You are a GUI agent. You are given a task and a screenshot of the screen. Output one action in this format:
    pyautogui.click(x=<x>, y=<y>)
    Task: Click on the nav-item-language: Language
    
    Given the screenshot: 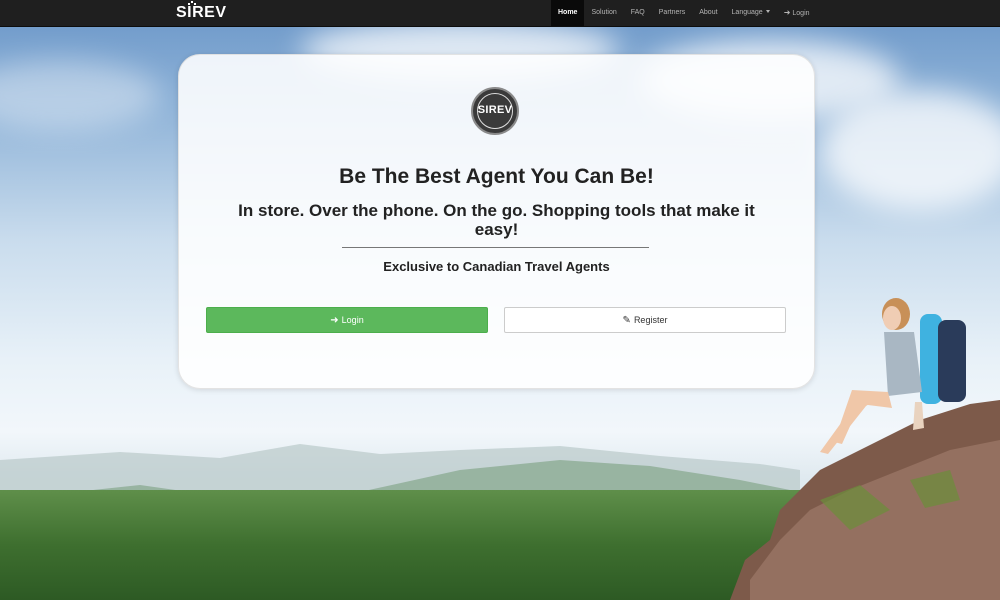 What is the action you would take?
    pyautogui.click(x=751, y=13)
    